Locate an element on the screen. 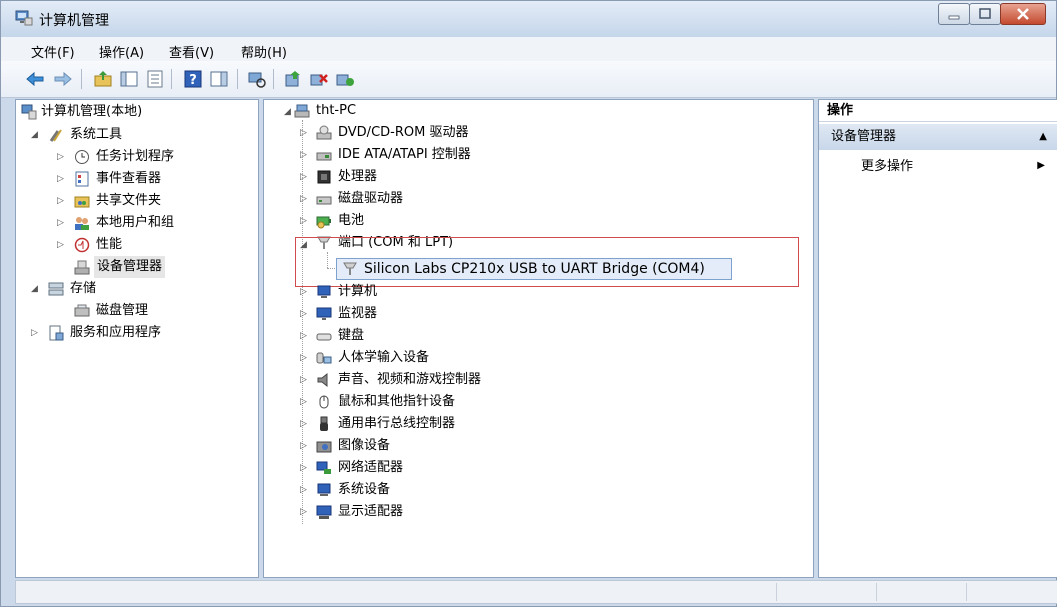 This screenshot has height=607, width=1057. device-category-ide-controllers: IDE ATA/ATAPI 控制器 is located at coordinates (404, 155).